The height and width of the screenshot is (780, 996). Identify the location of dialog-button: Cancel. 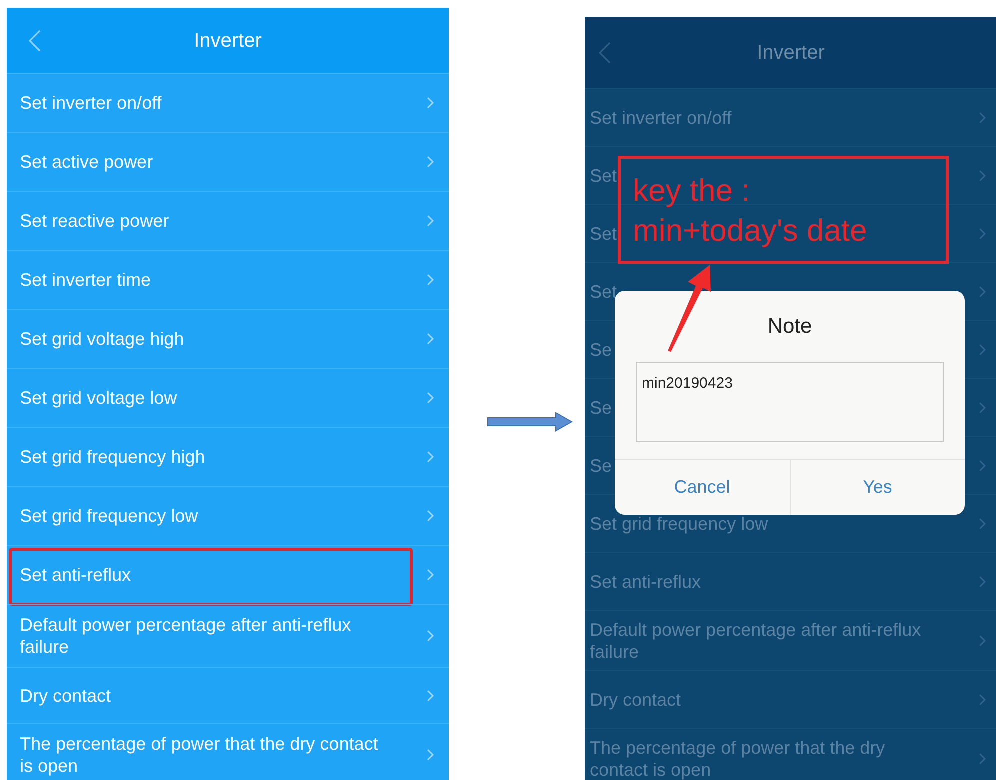
(702, 487).